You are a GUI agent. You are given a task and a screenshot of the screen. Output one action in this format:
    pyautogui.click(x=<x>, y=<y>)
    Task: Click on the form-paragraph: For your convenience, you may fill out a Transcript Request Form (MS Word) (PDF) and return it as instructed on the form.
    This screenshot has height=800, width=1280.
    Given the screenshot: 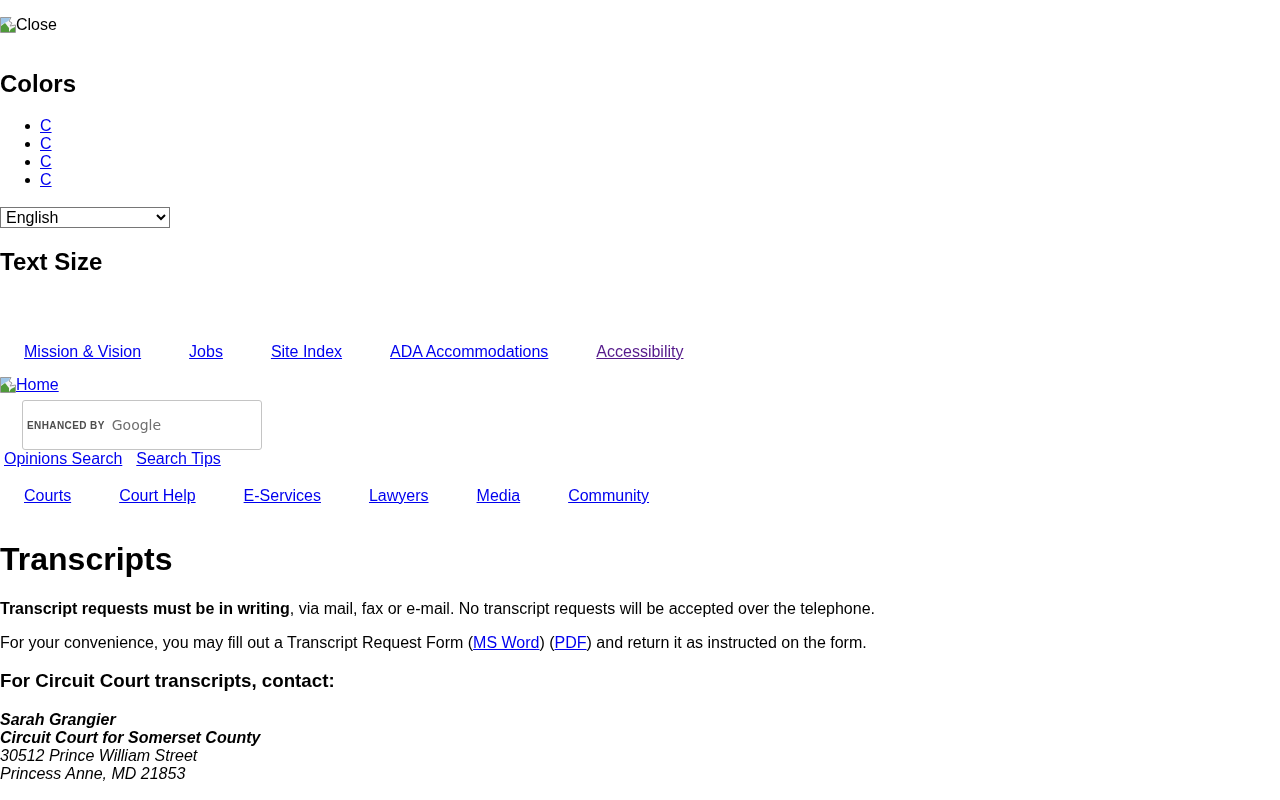 What is the action you would take?
    pyautogui.click(x=433, y=643)
    